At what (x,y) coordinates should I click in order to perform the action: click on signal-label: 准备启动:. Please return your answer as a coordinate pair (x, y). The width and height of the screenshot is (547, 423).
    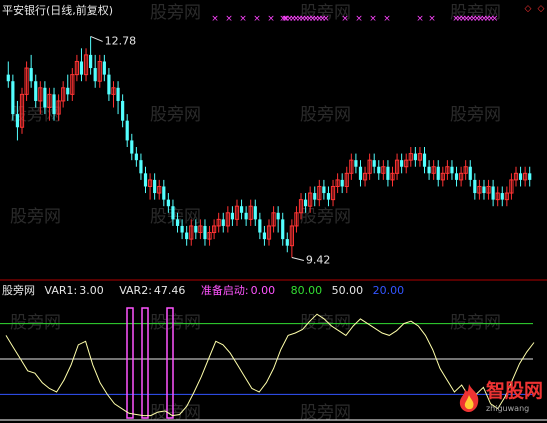
    Looking at the image, I should click on (224, 290).